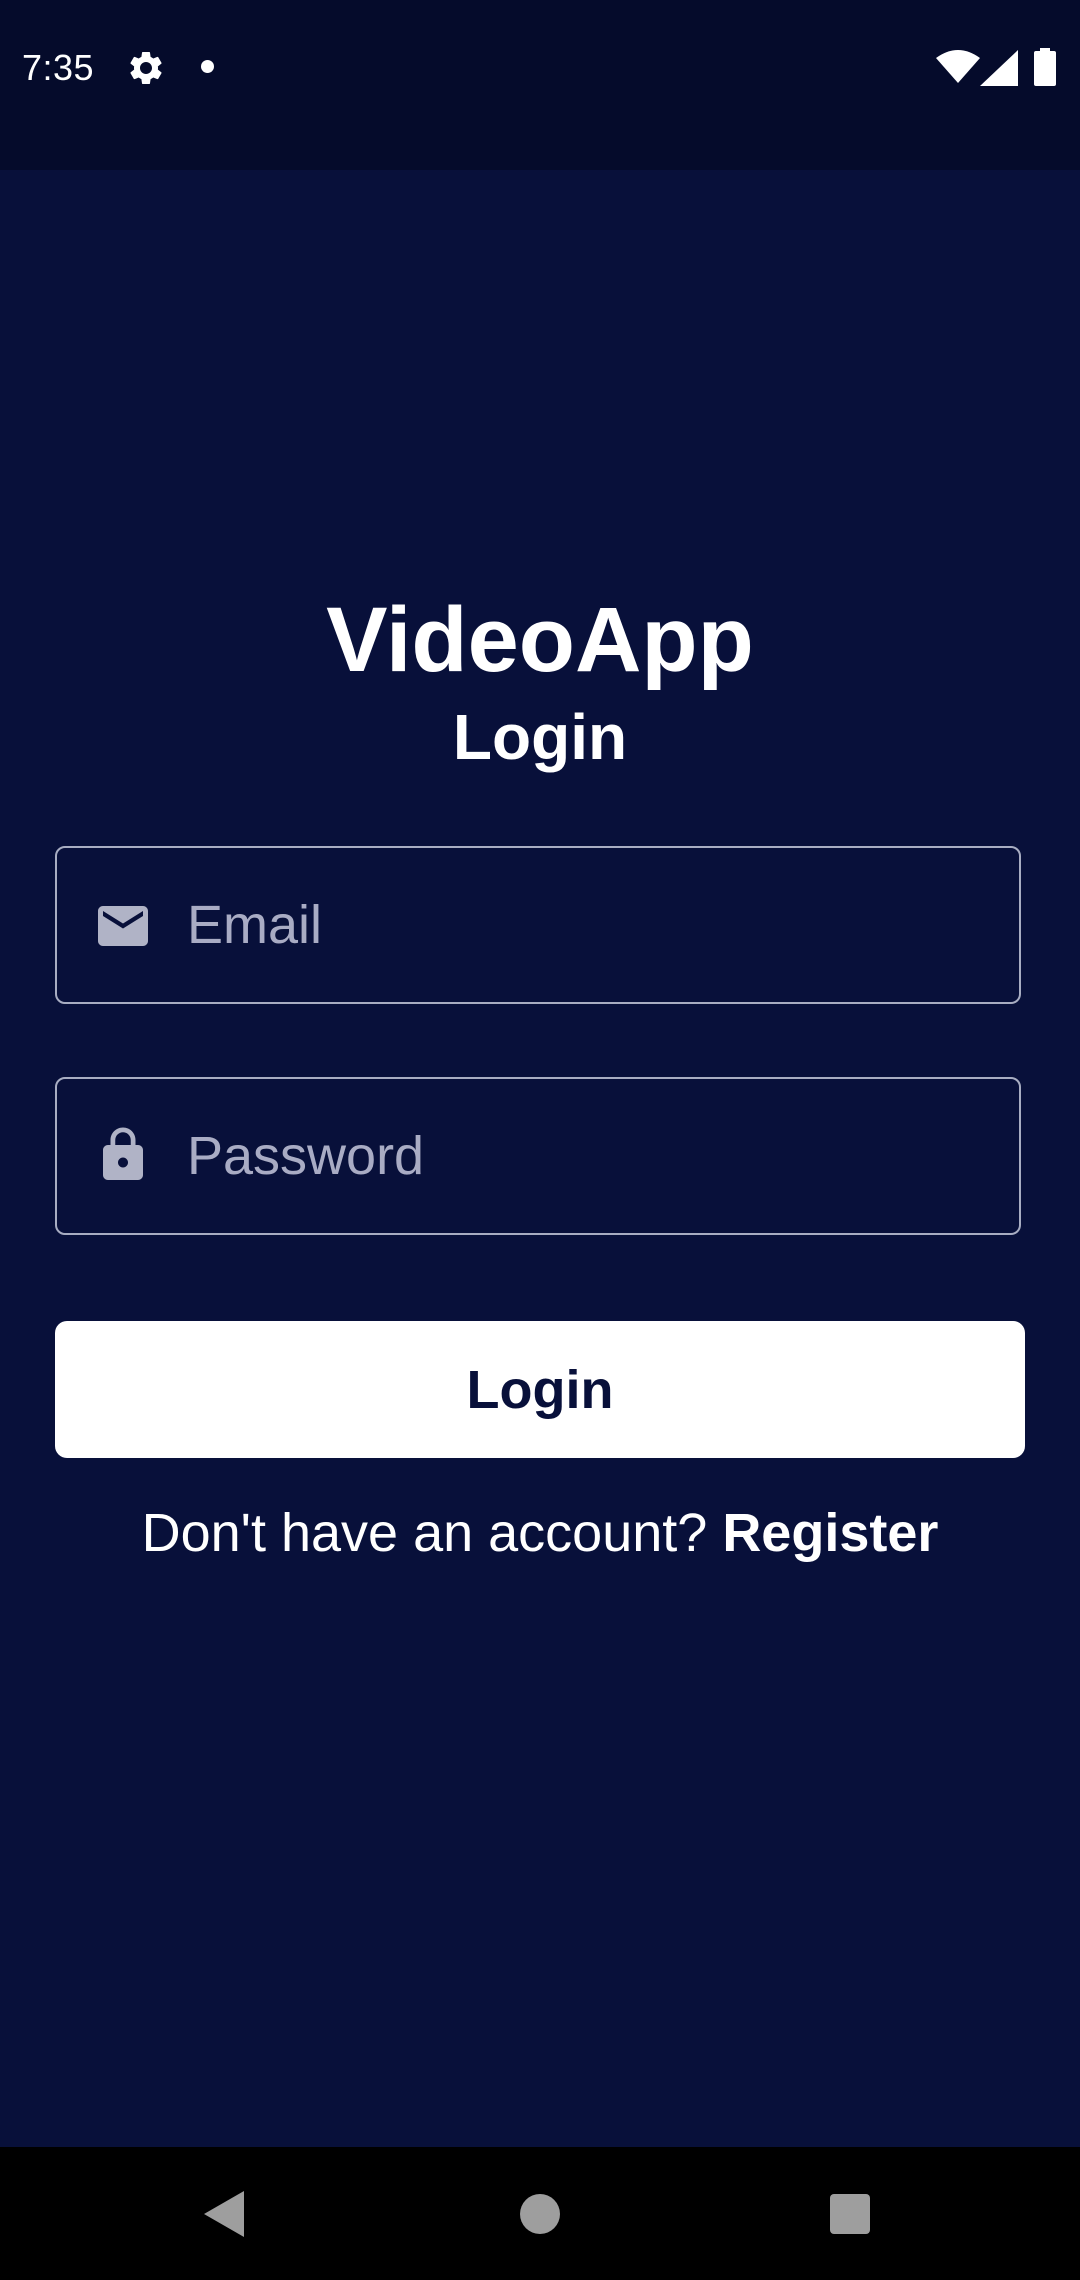  I want to click on register-prompt-text: Don't have an account?, so click(432, 1533).